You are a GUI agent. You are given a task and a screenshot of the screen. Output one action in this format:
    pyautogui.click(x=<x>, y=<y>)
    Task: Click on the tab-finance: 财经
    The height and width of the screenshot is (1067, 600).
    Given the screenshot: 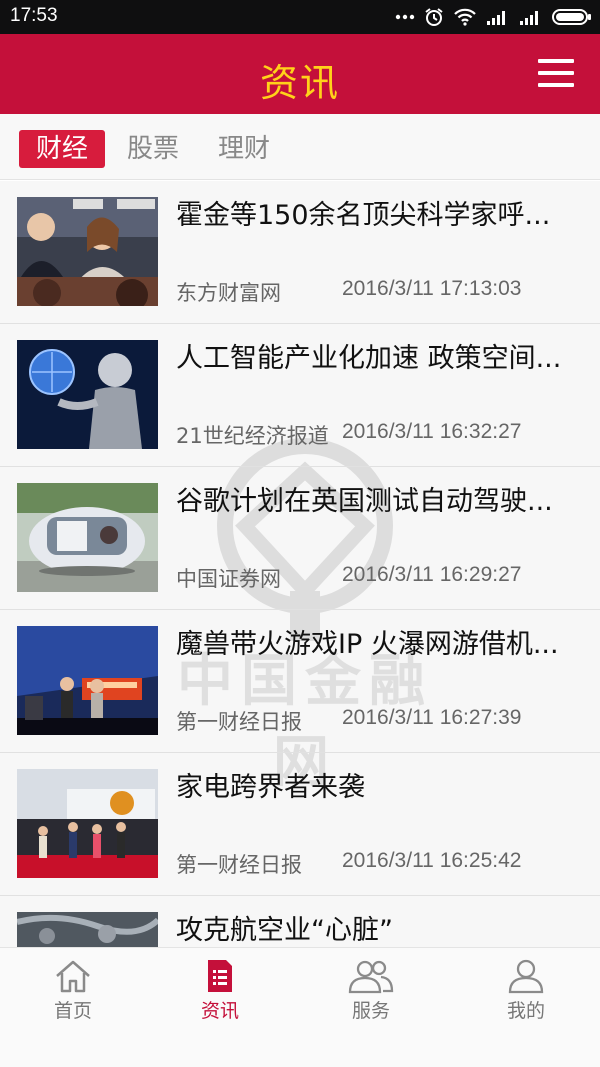 What is the action you would take?
    pyautogui.click(x=62, y=149)
    